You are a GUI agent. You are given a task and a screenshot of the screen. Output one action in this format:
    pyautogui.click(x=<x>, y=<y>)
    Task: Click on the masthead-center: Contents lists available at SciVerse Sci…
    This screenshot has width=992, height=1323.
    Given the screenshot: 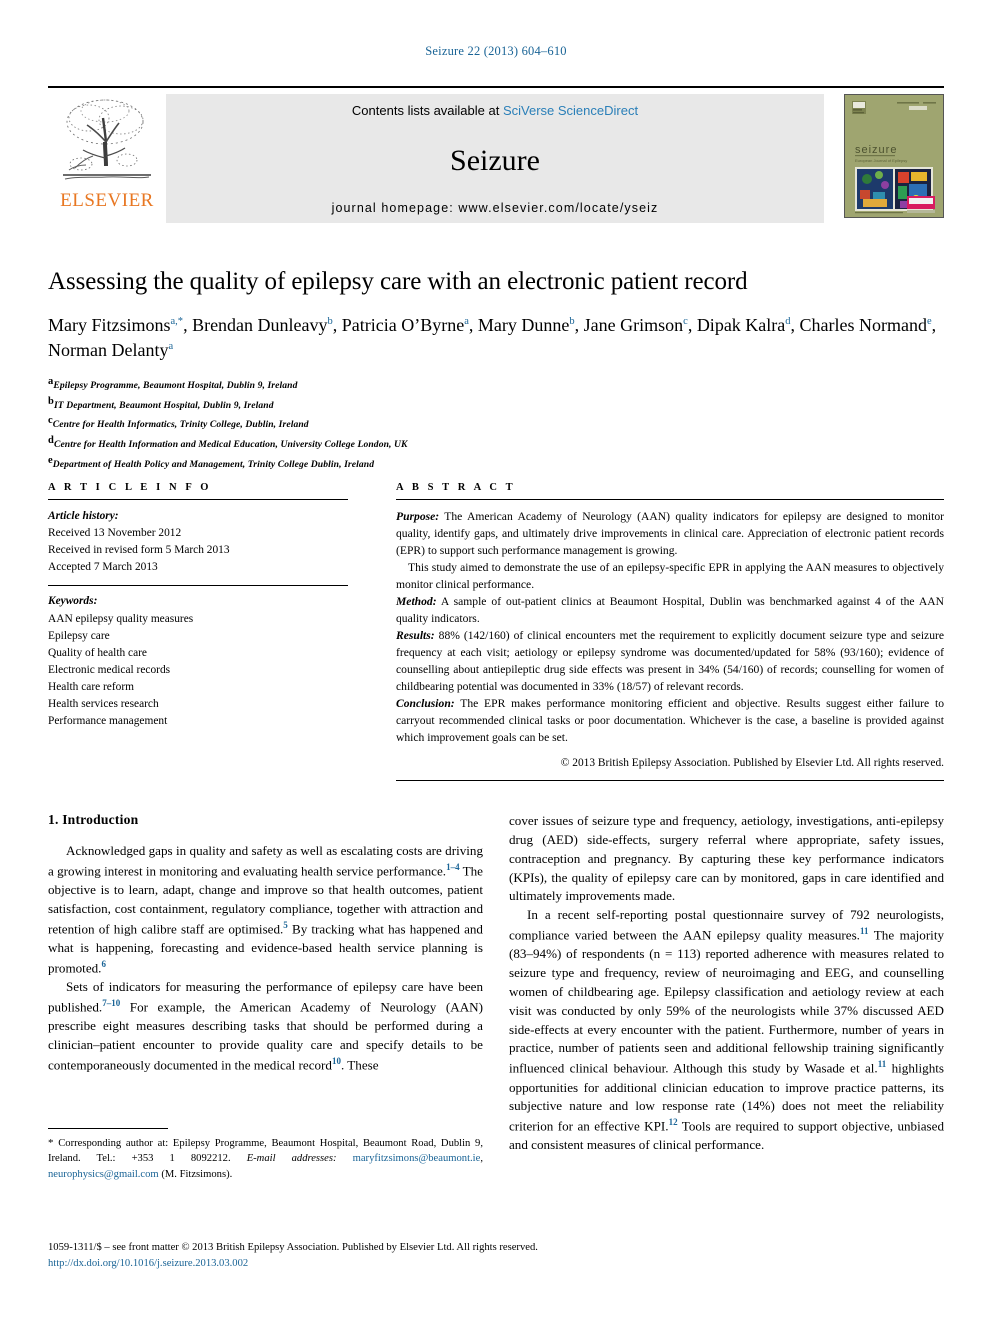 What is the action you would take?
    pyautogui.click(x=495, y=158)
    